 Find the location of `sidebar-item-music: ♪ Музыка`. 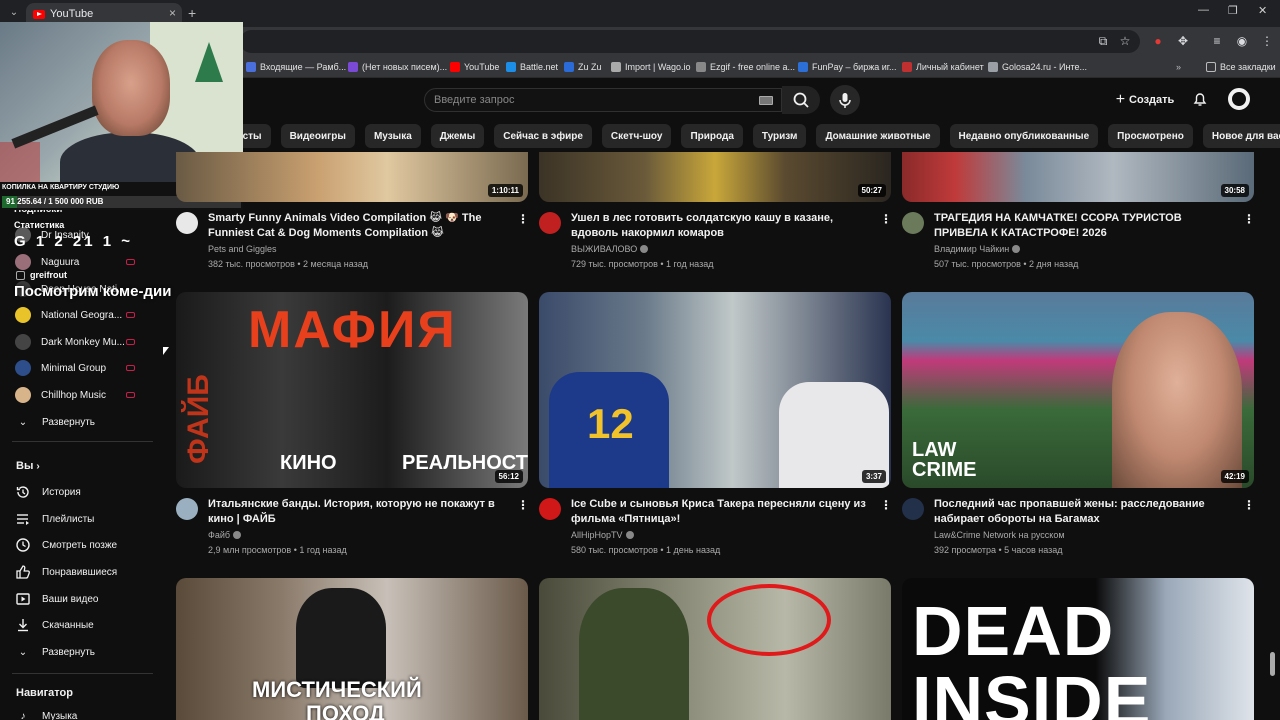

sidebar-item-music: ♪ Музыка is located at coordinates (84, 712).